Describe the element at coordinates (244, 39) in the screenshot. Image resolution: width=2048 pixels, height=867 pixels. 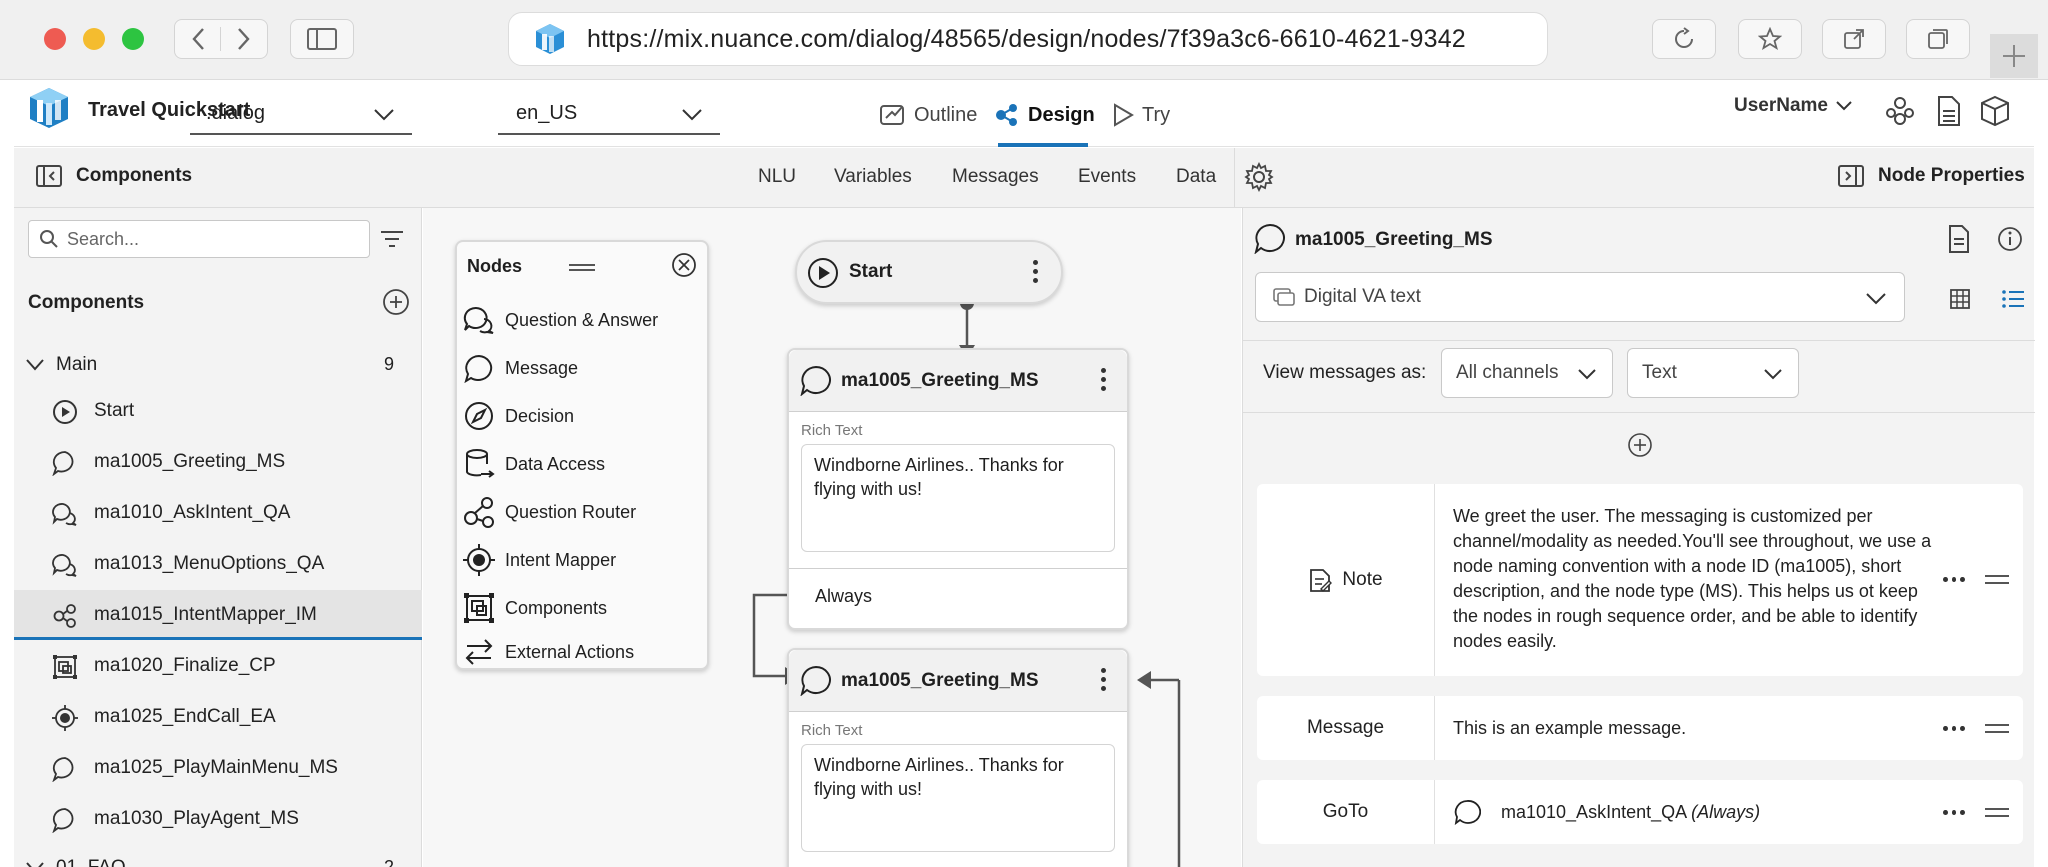
I see `forward-icon` at that location.